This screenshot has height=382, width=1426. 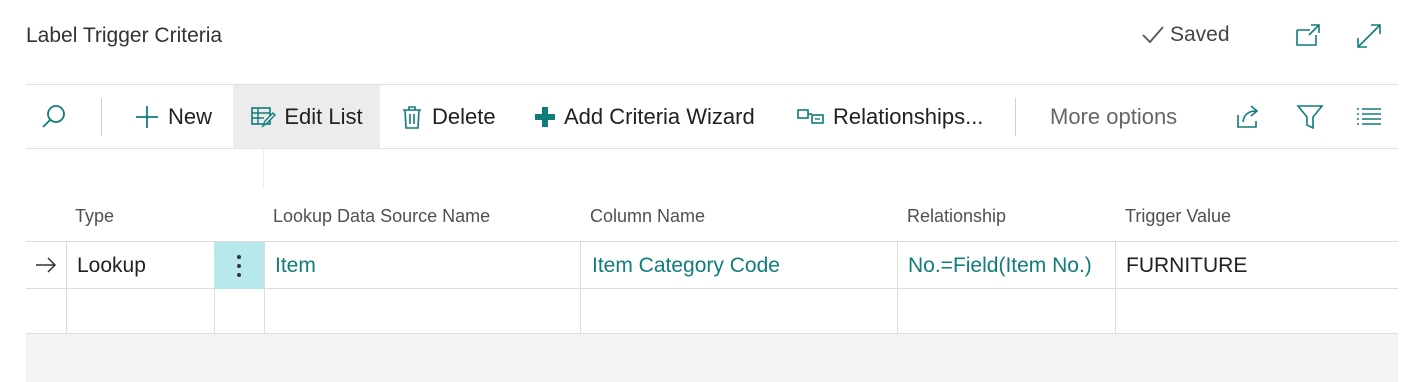 I want to click on add-criteria-wizard-label: Add Criteria Wizard, so click(x=659, y=116).